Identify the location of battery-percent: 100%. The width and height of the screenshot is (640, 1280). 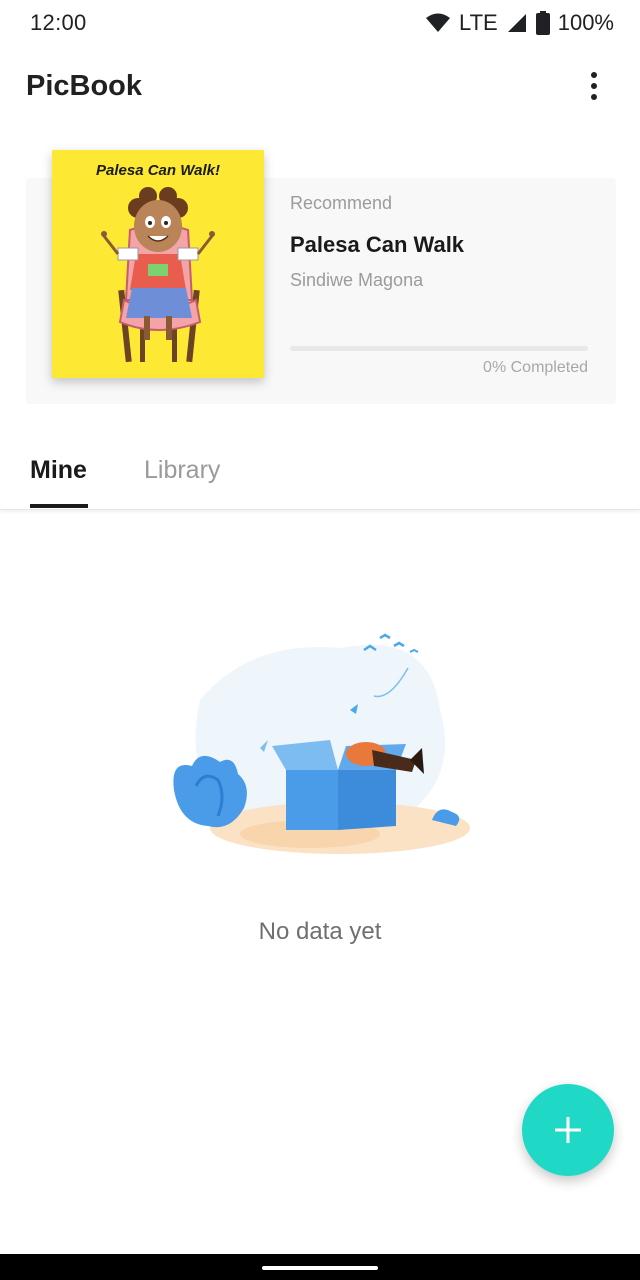
(585, 22).